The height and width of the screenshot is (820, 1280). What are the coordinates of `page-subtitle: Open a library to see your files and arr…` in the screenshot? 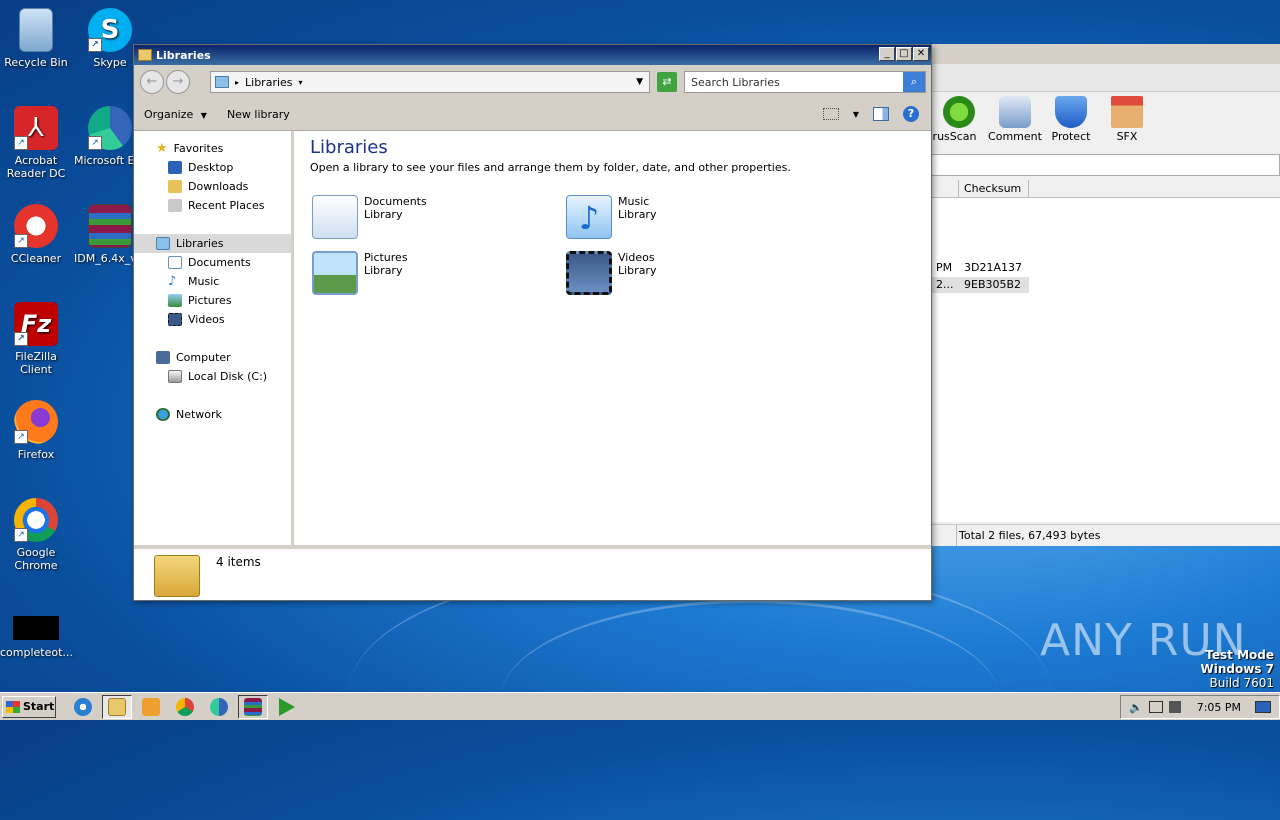 It's located at (550, 167).